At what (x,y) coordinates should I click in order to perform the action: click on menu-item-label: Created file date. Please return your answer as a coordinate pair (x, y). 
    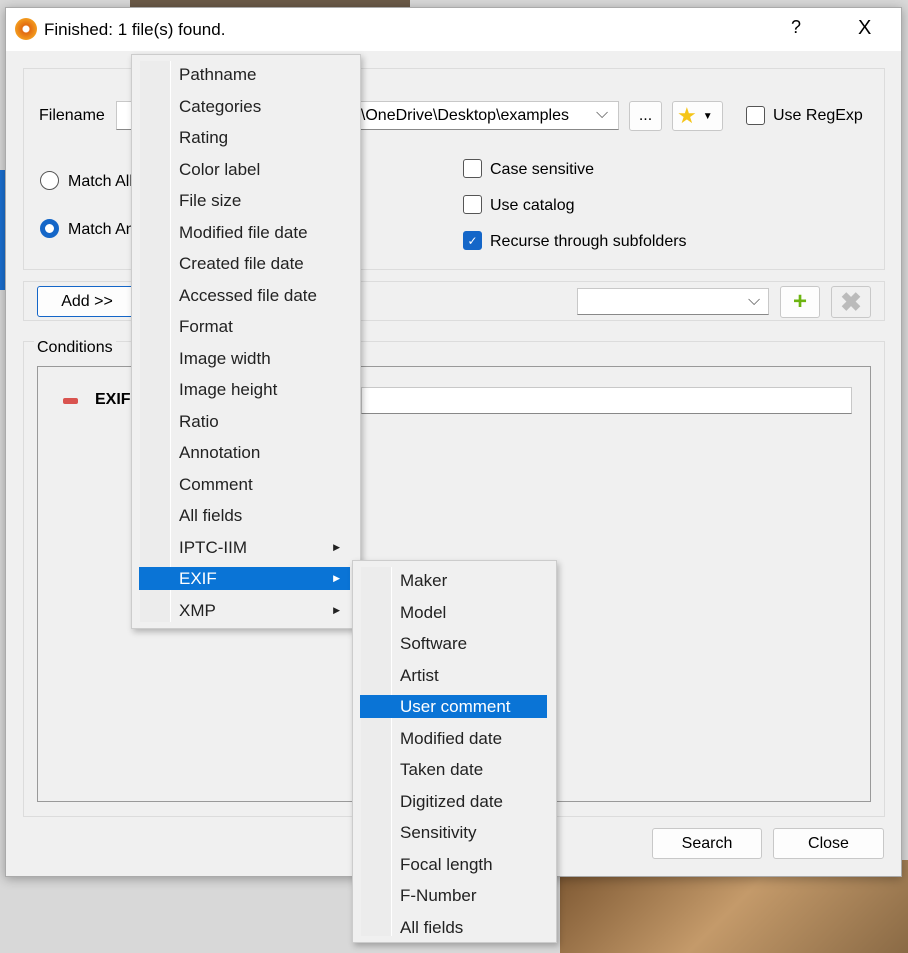
    Looking at the image, I should click on (241, 263).